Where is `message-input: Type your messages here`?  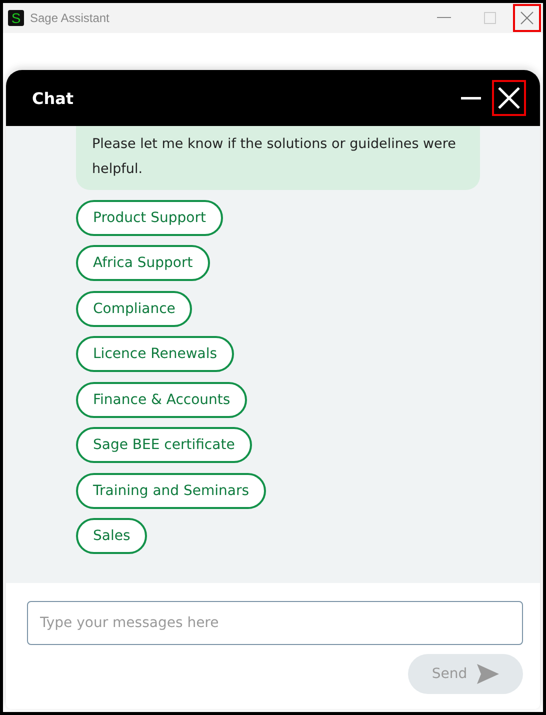 message-input: Type your messages here is located at coordinates (275, 623).